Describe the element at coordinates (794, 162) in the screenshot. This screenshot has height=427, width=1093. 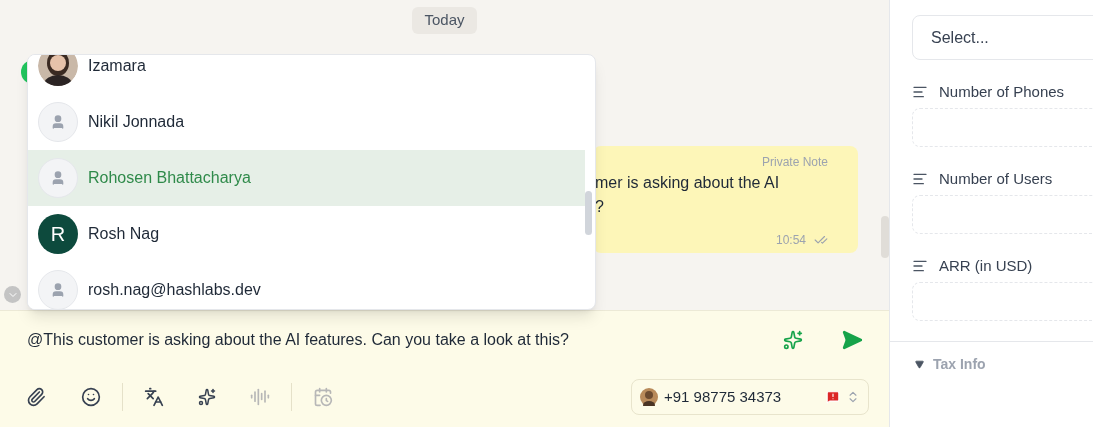
I see `note-label: Private Note` at that location.